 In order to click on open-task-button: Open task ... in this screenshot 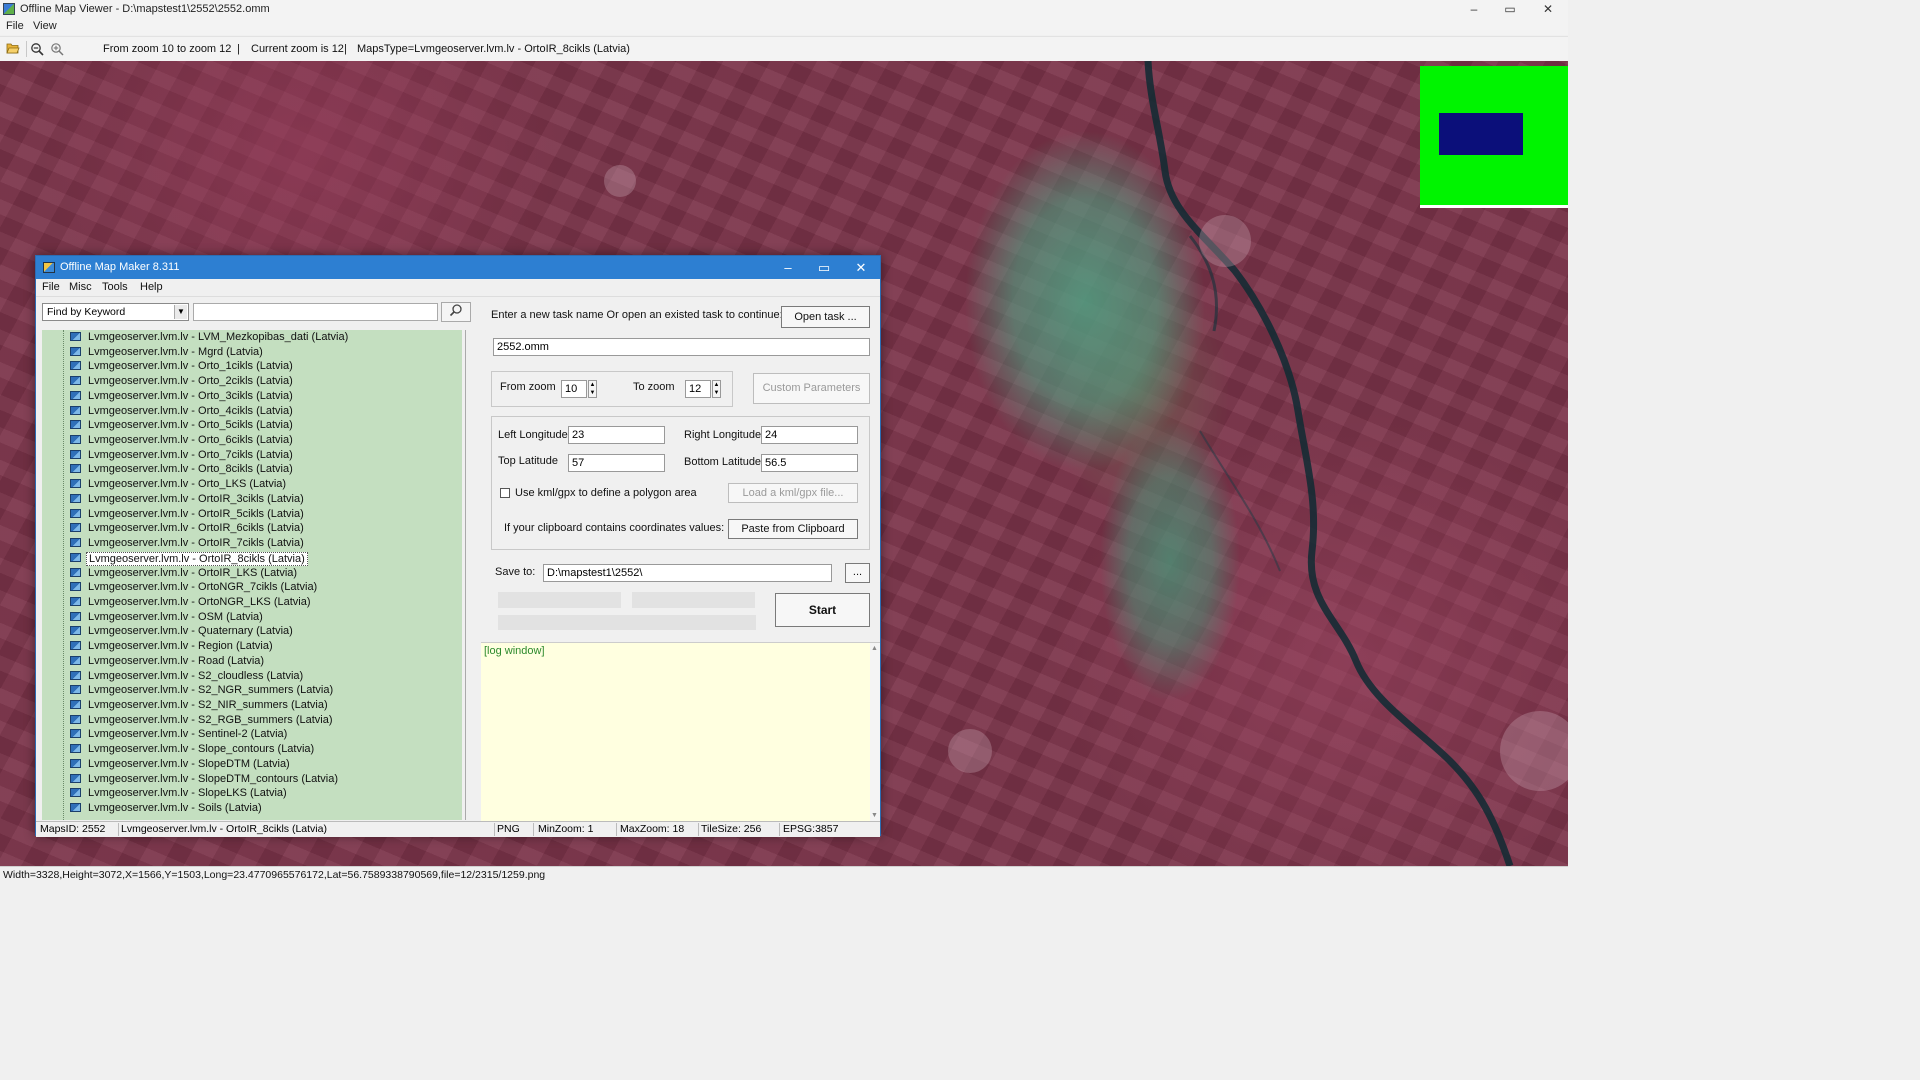, I will do `click(825, 317)`.